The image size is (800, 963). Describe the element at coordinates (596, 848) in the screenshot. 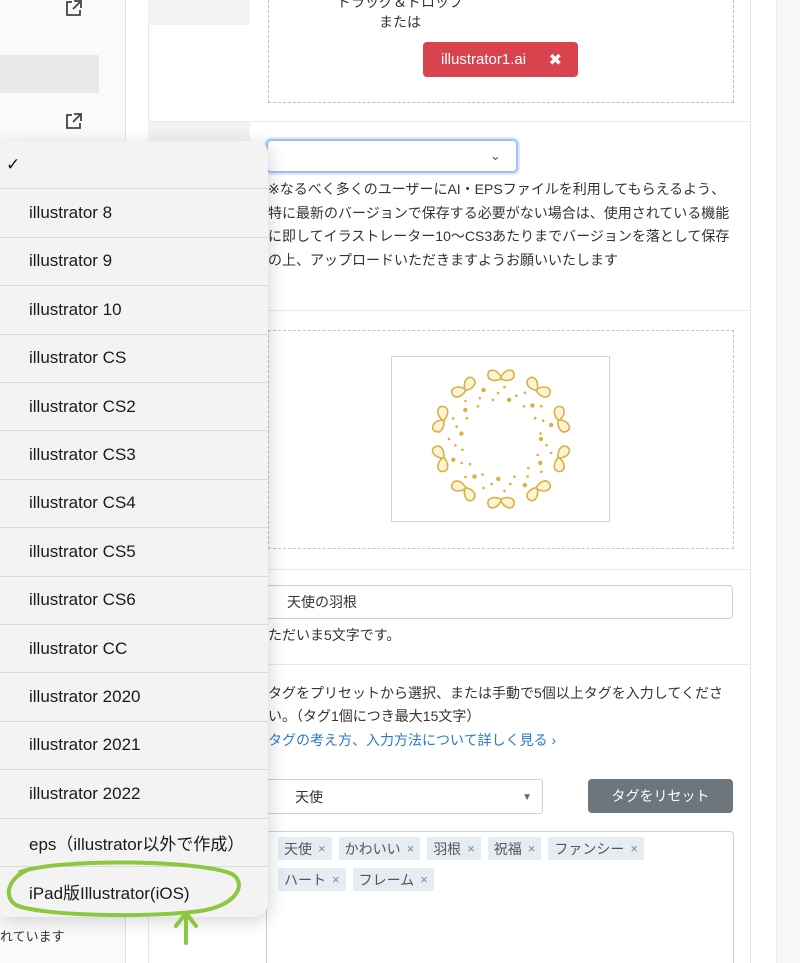

I see `tag-chip: ファンシー ×` at that location.